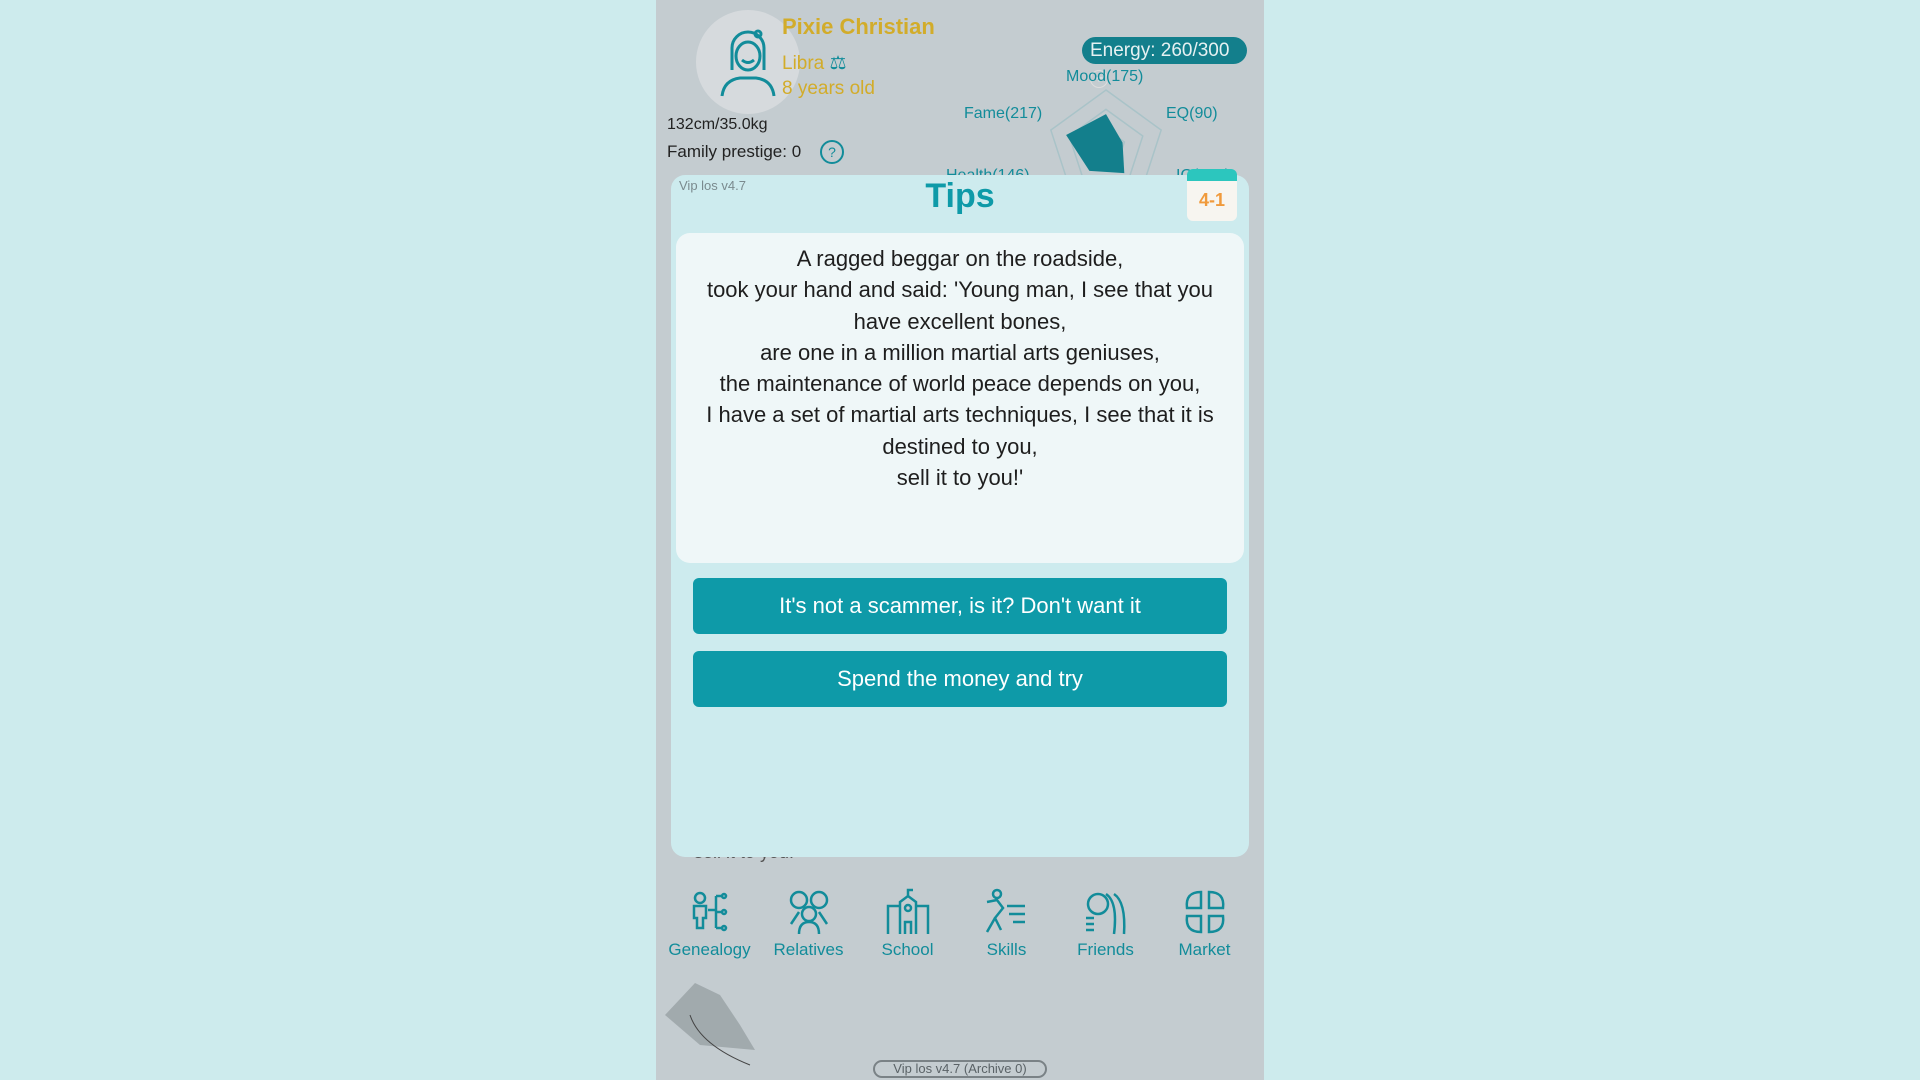  Describe the element at coordinates (709, 949) in the screenshot. I see `nav-label: Genealogy` at that location.